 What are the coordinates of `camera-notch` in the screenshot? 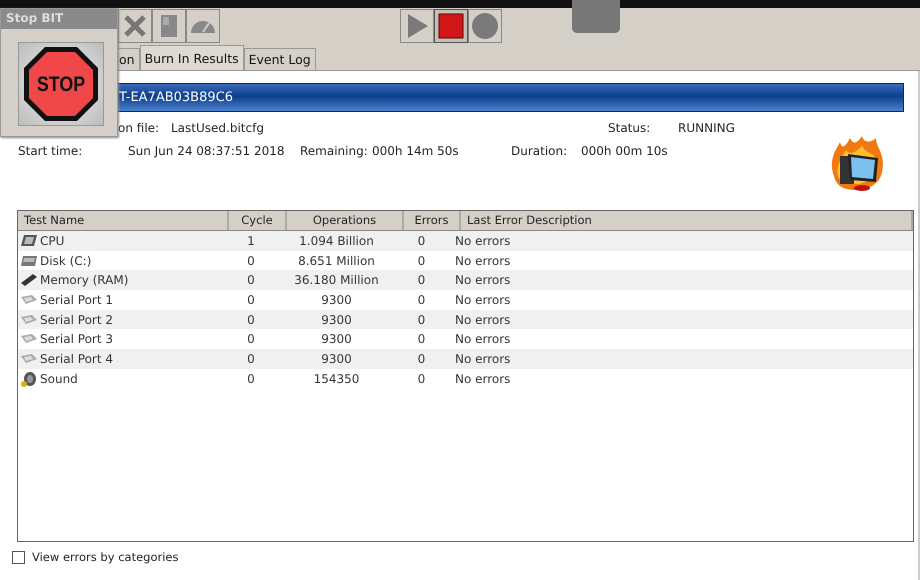 It's located at (596, 16).